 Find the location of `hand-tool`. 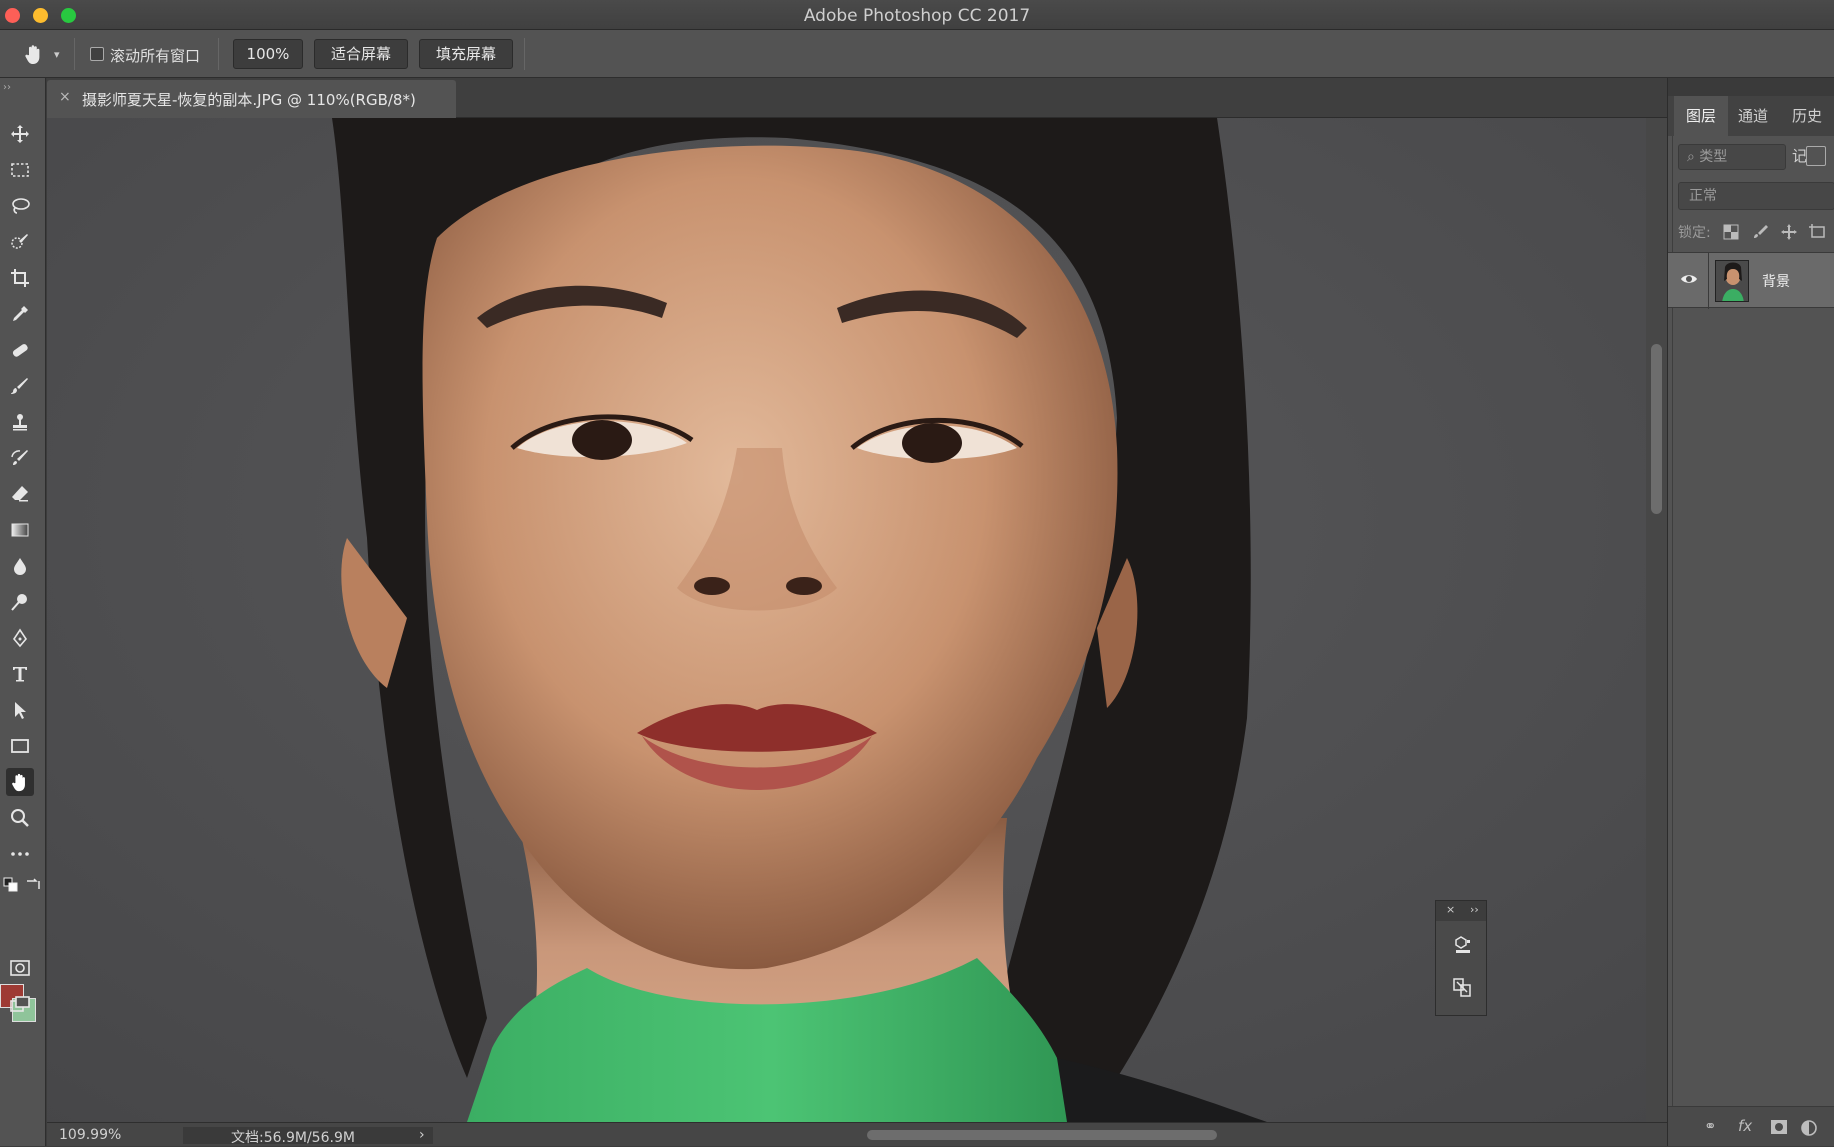

hand-tool is located at coordinates (20, 782).